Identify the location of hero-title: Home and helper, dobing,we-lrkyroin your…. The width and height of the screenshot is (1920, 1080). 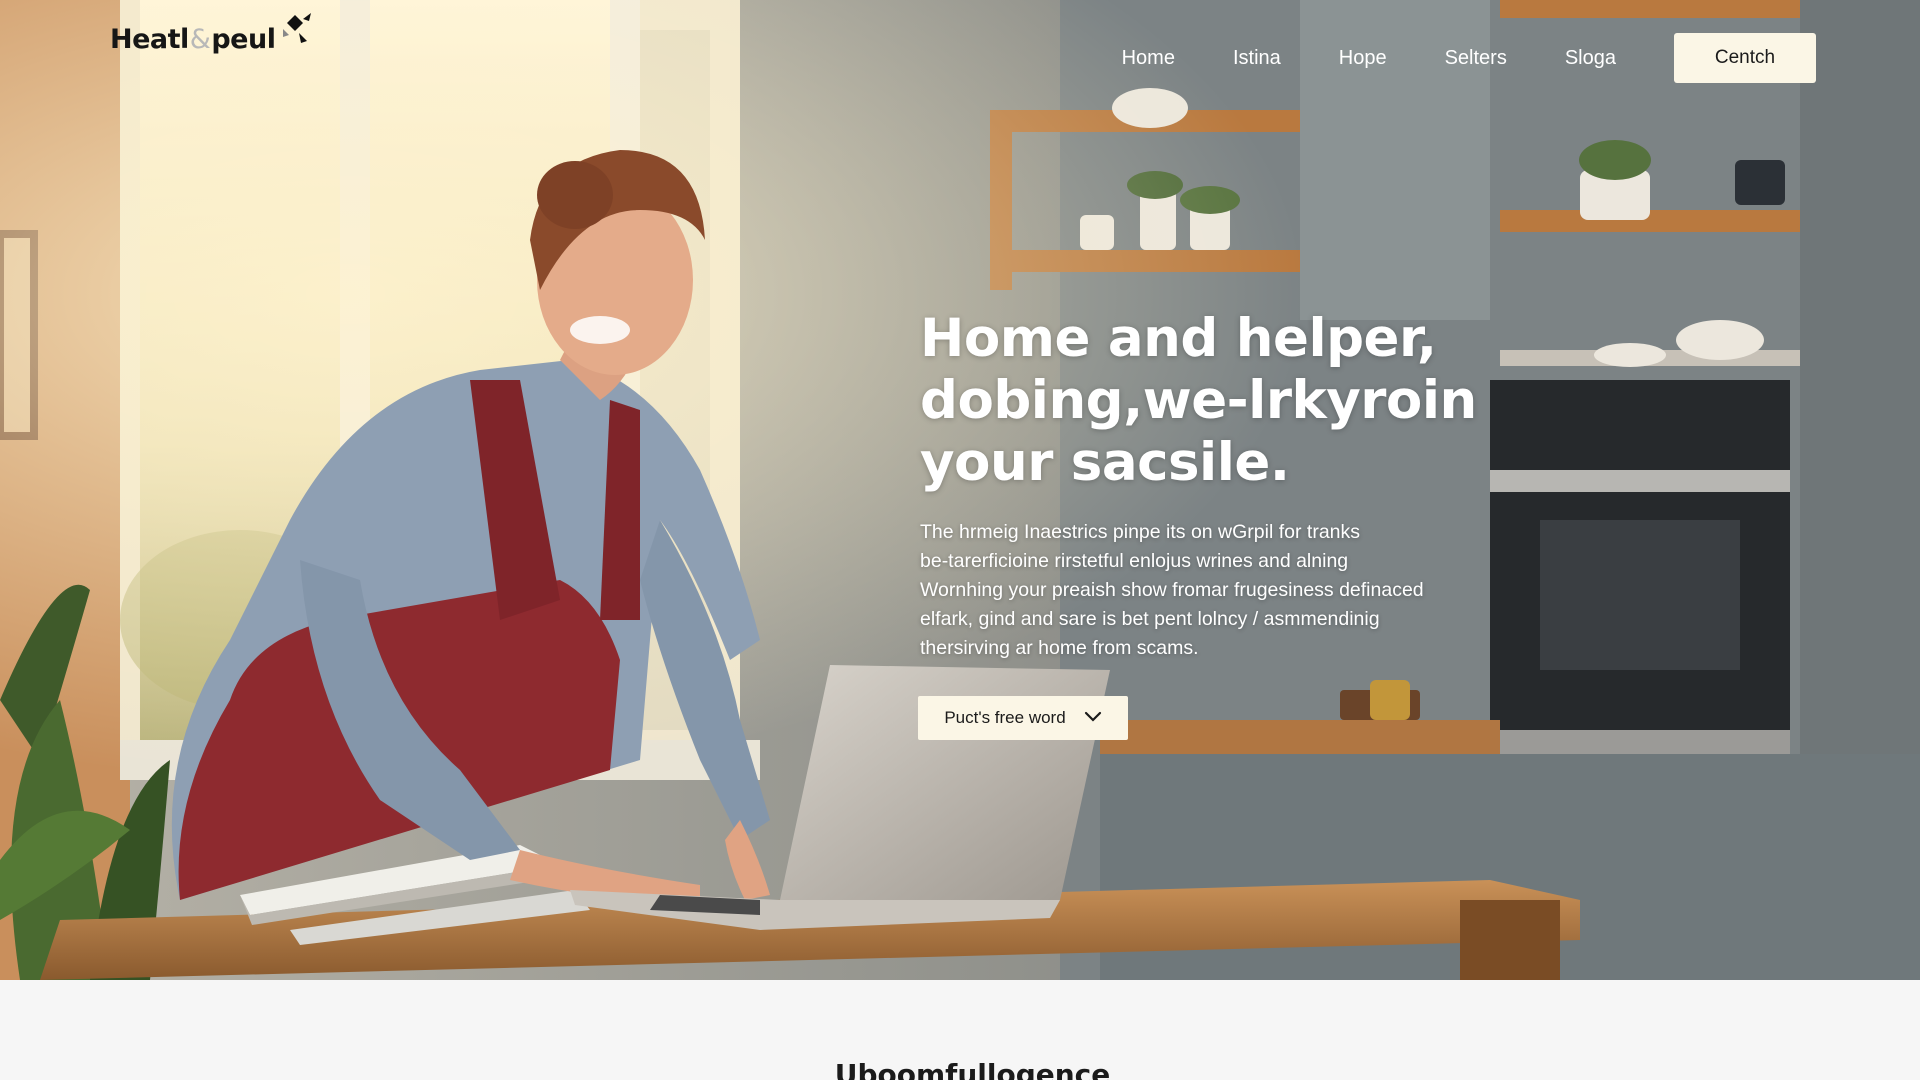
(1198, 400).